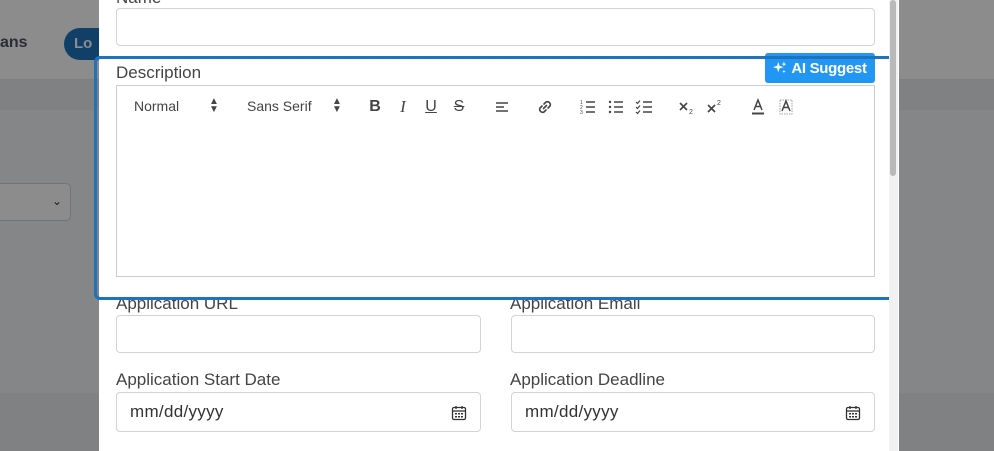 Image resolution: width=994 pixels, height=451 pixels. Describe the element at coordinates (575, 303) in the screenshot. I see `application-email-label: Application Email` at that location.